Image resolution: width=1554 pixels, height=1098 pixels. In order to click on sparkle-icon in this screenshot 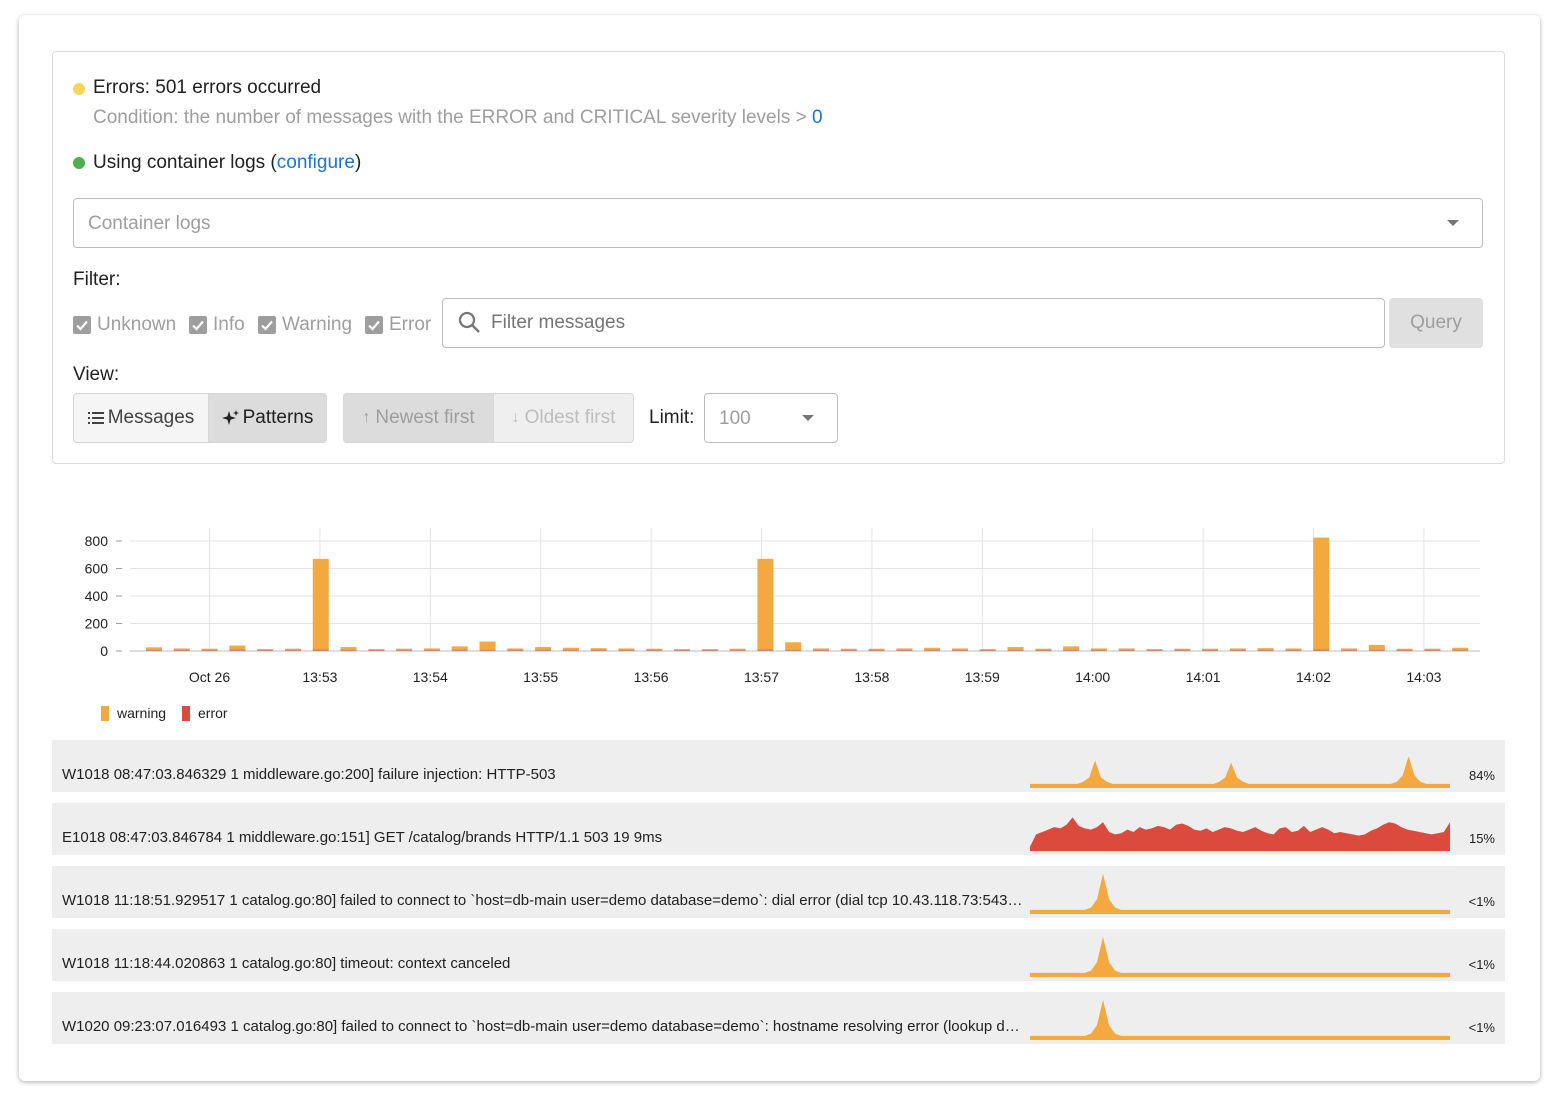, I will do `click(230, 417)`.